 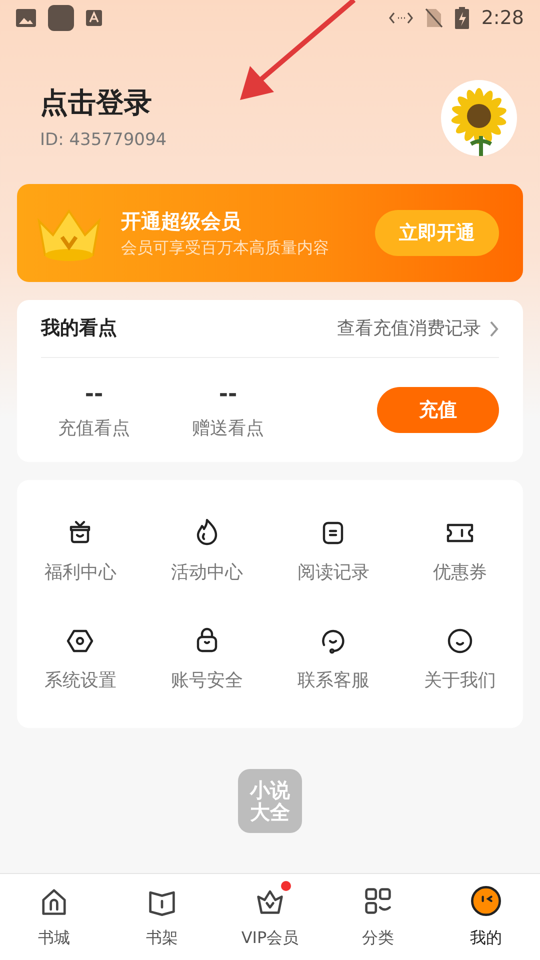 I want to click on points-label: 赠送看点, so click(x=228, y=429).